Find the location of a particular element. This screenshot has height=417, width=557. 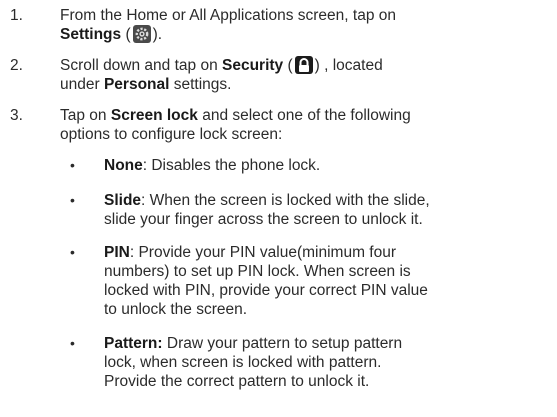

step-number: 1. is located at coordinates (16, 15).